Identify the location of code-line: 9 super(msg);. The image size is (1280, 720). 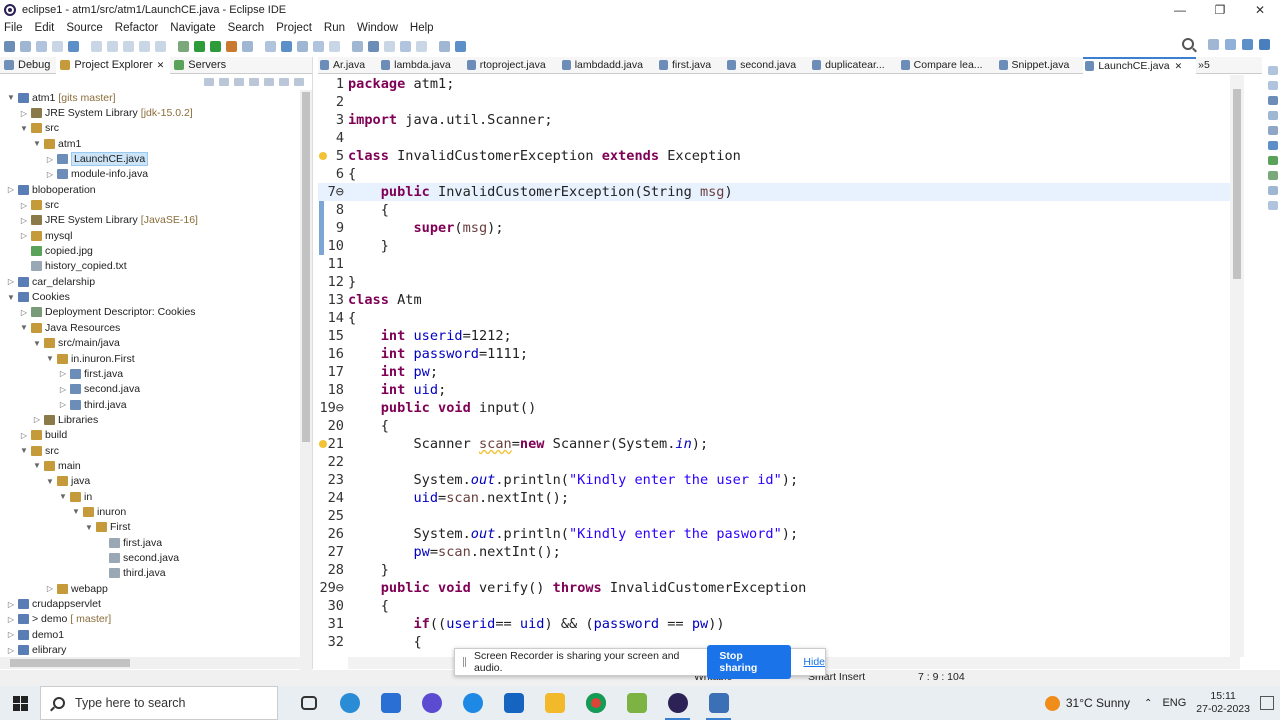
(779, 228).